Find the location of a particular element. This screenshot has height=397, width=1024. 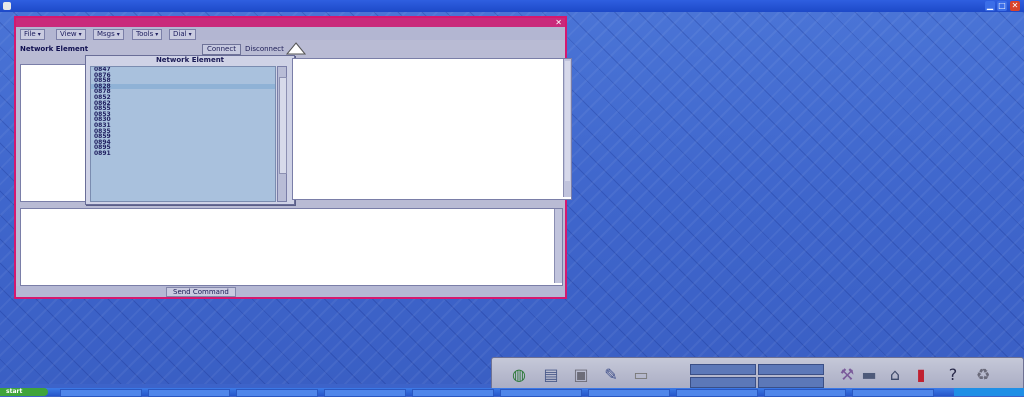

output-scrollbar is located at coordinates (567, 128).